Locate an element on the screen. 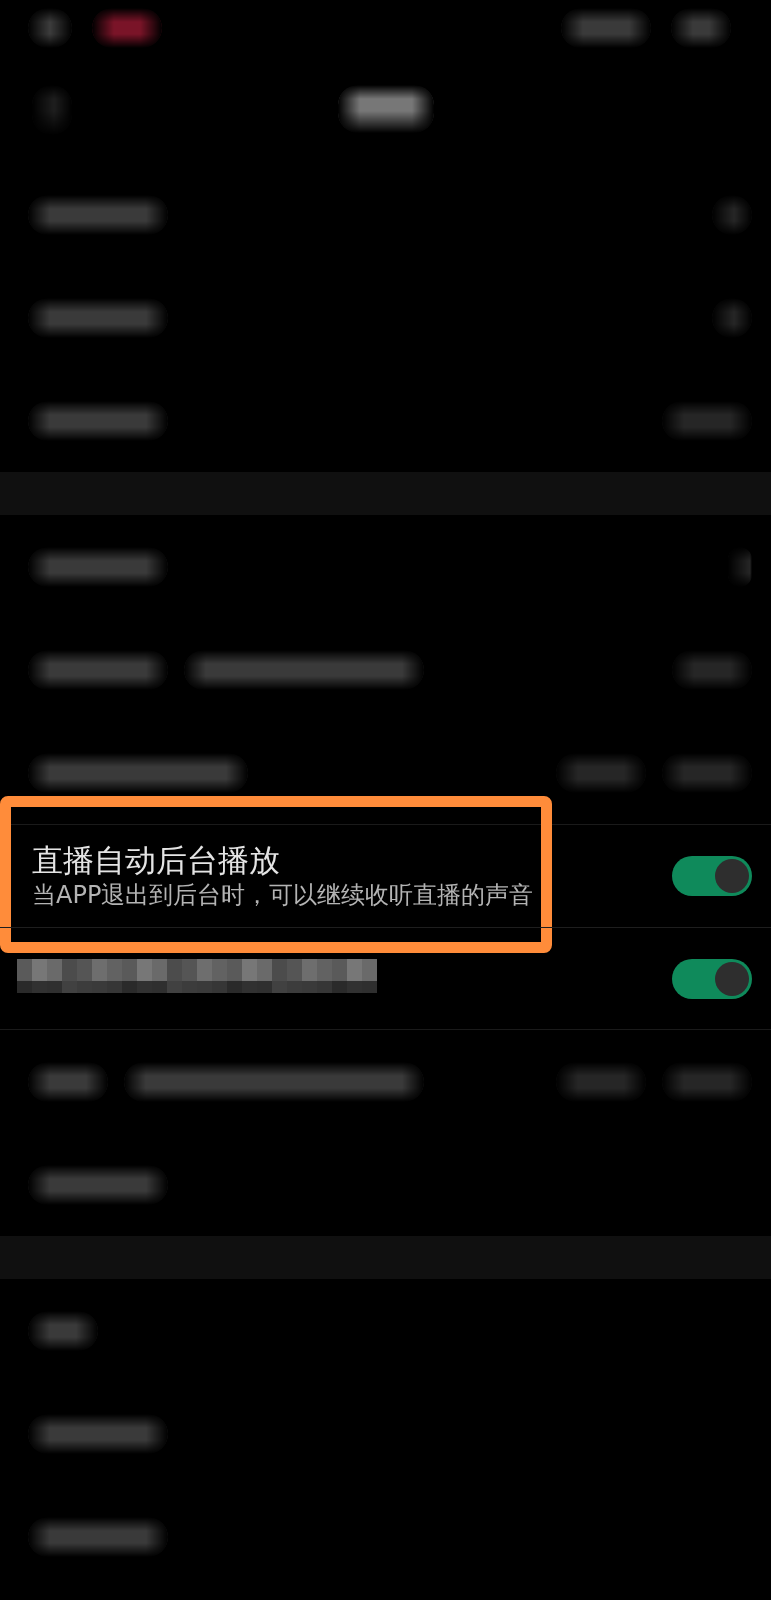  setting-title: 直播自动后台播放 is located at coordinates (156, 860).